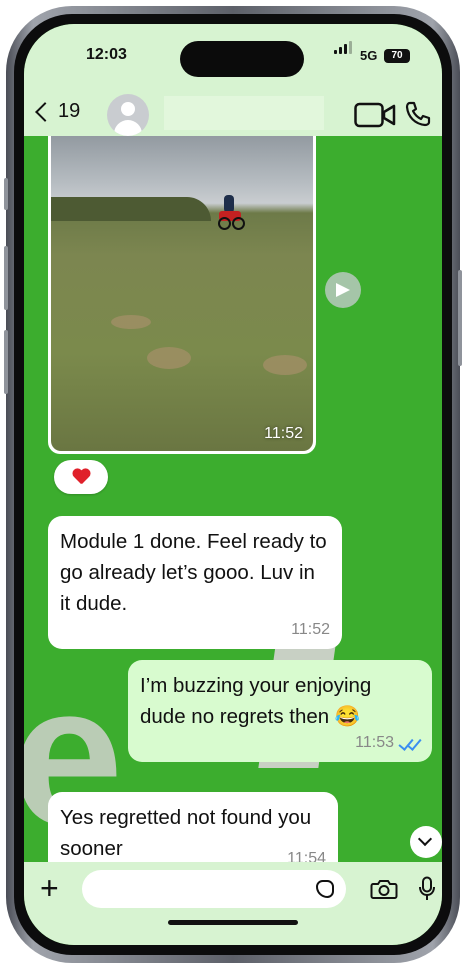 Image resolution: width=466 pixels, height=969 pixels. I want to click on chat-header: 19, so click(233, 113).